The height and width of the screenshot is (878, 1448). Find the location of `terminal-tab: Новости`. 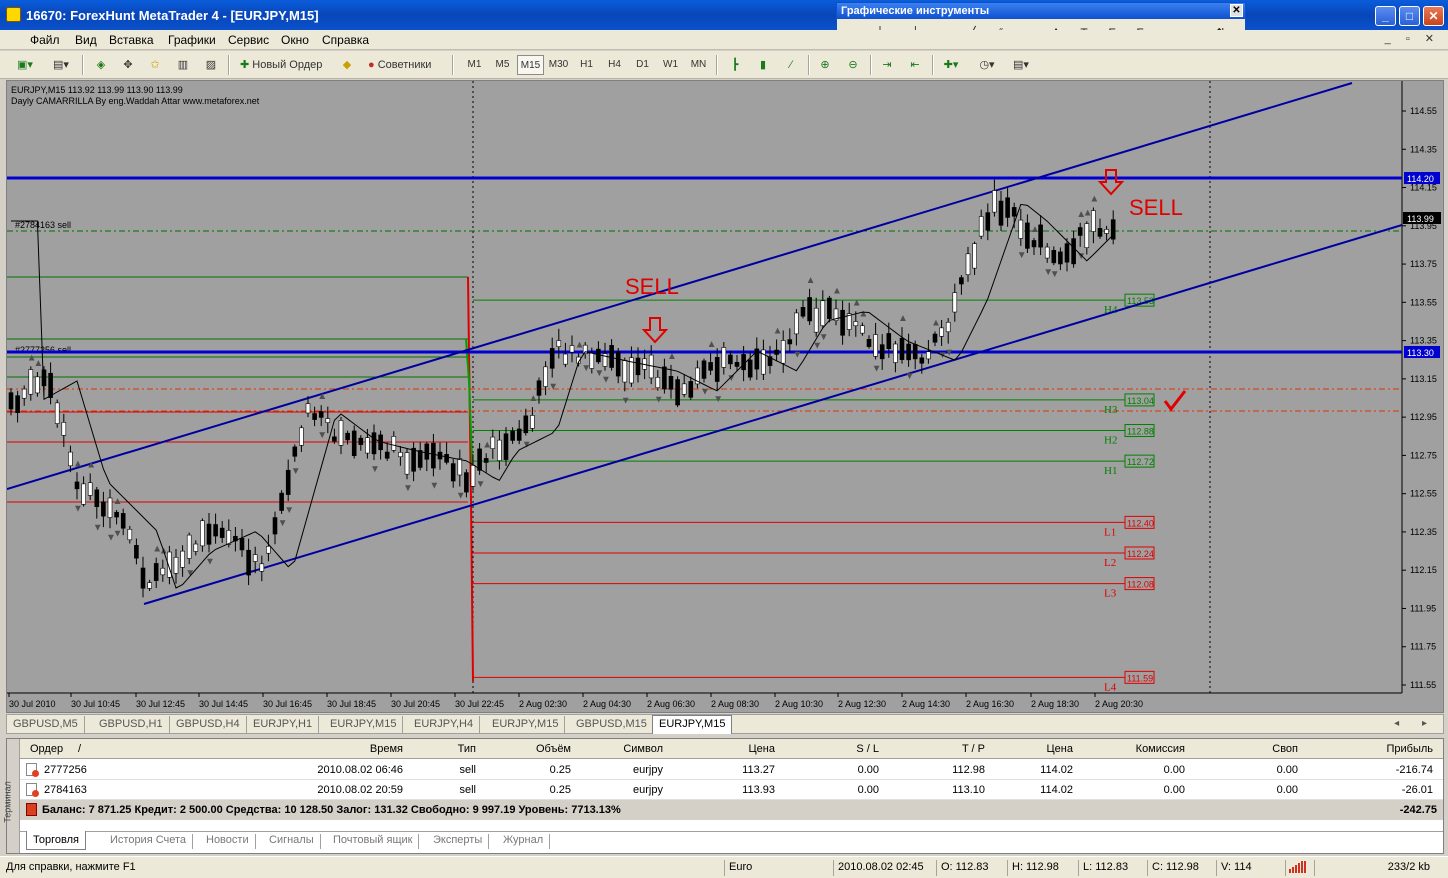

terminal-tab: Новости is located at coordinates (228, 841).